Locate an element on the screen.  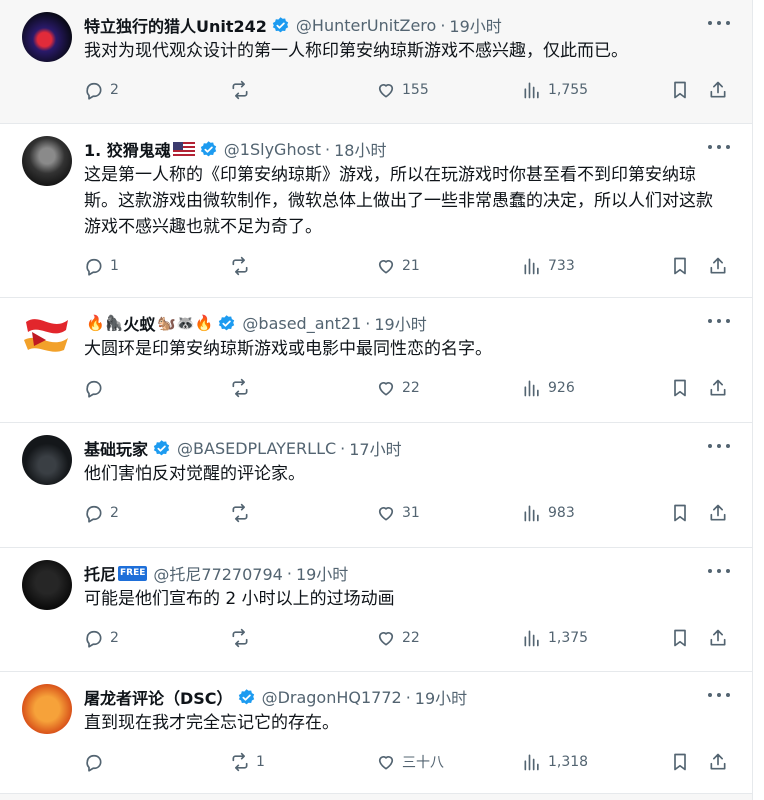
user-handle: @BASEDPLAYERLLC is located at coordinates (256, 448).